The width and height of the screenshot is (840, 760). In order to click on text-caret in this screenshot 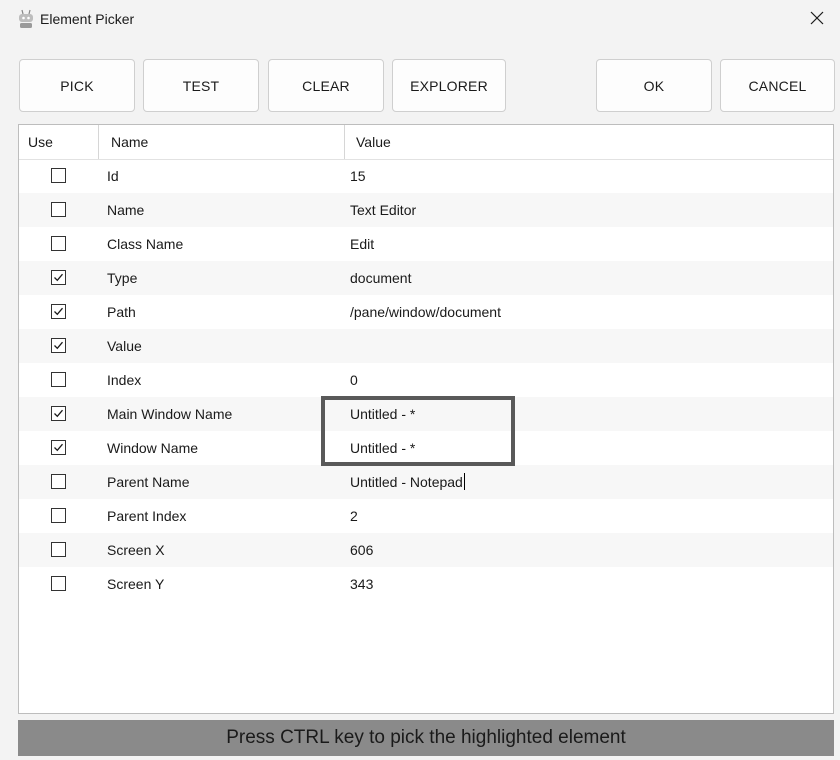, I will do `click(464, 481)`.